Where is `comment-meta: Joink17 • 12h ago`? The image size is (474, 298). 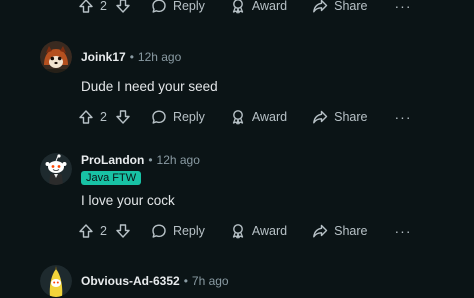
comment-meta: Joink17 • 12h ago is located at coordinates (131, 57).